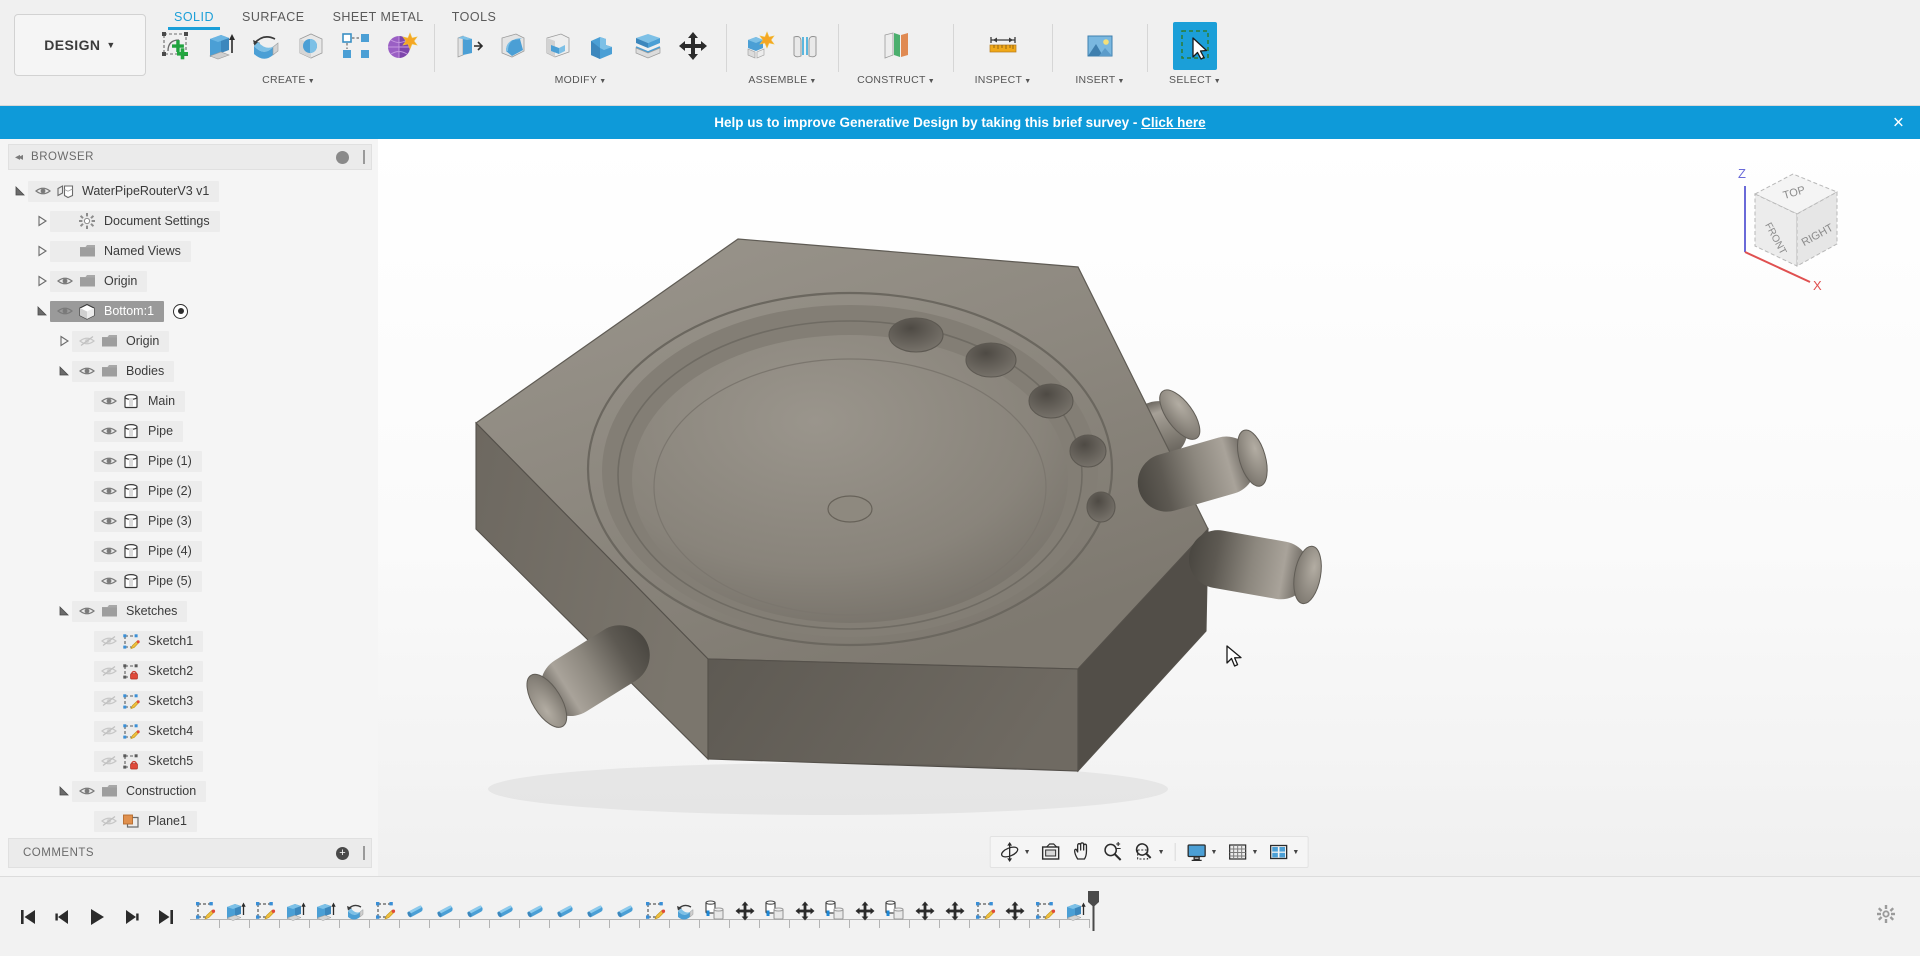 This screenshot has height=956, width=1920. What do you see at coordinates (356, 46) in the screenshot?
I see `pattern-icon` at bounding box center [356, 46].